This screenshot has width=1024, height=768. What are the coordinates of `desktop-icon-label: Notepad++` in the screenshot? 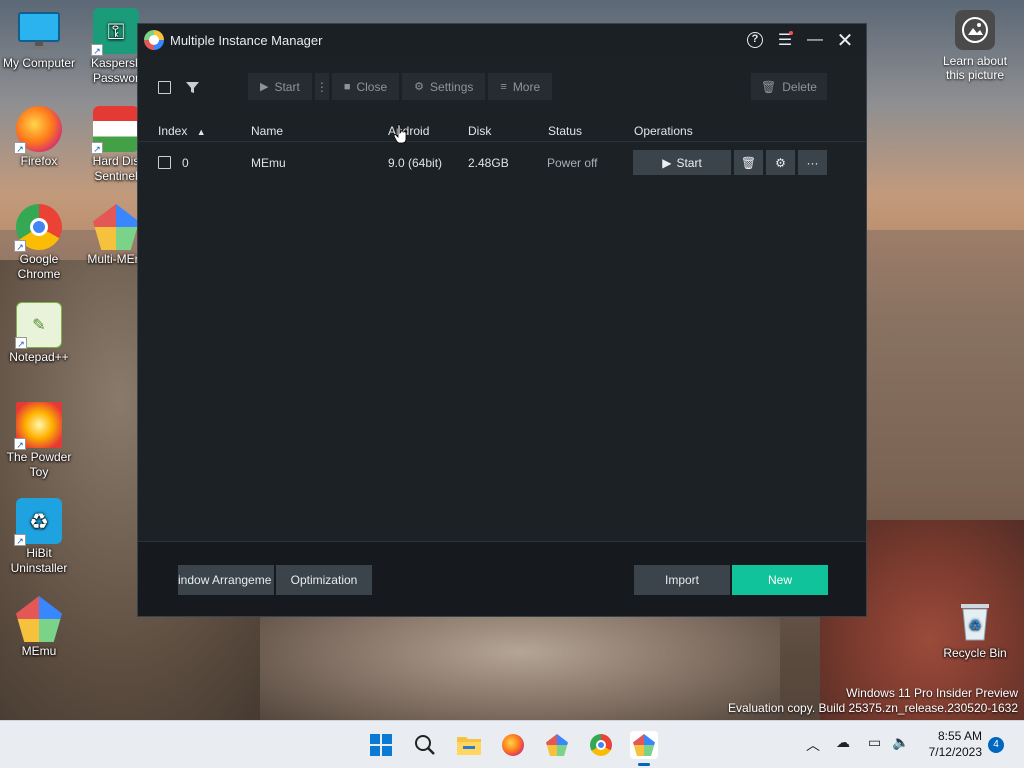 It's located at (39, 357).